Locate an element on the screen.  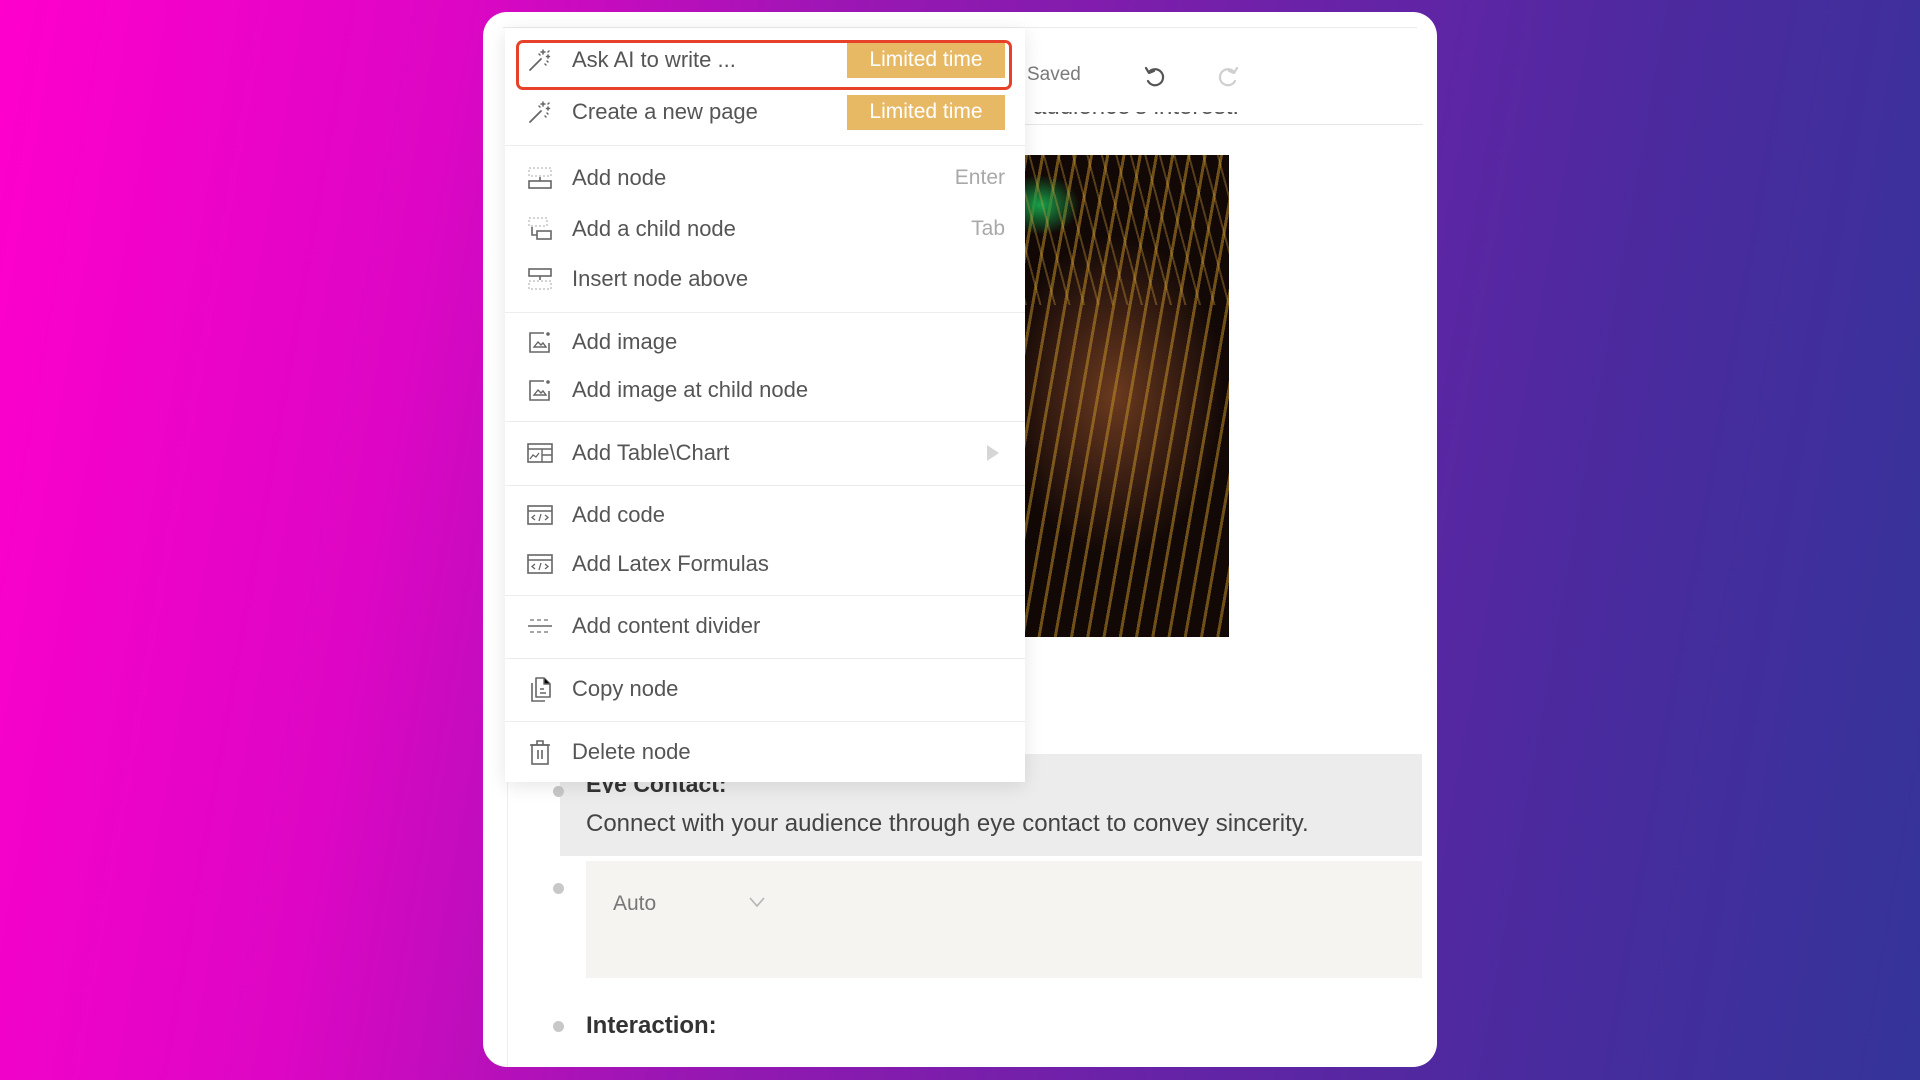
add-node-icon is located at coordinates (540, 178).